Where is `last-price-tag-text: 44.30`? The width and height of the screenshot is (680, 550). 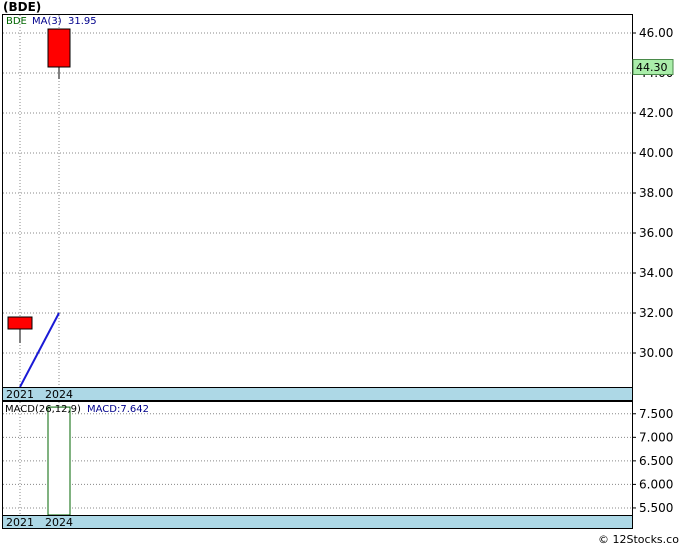
last-price-tag-text: 44.30 is located at coordinates (652, 67).